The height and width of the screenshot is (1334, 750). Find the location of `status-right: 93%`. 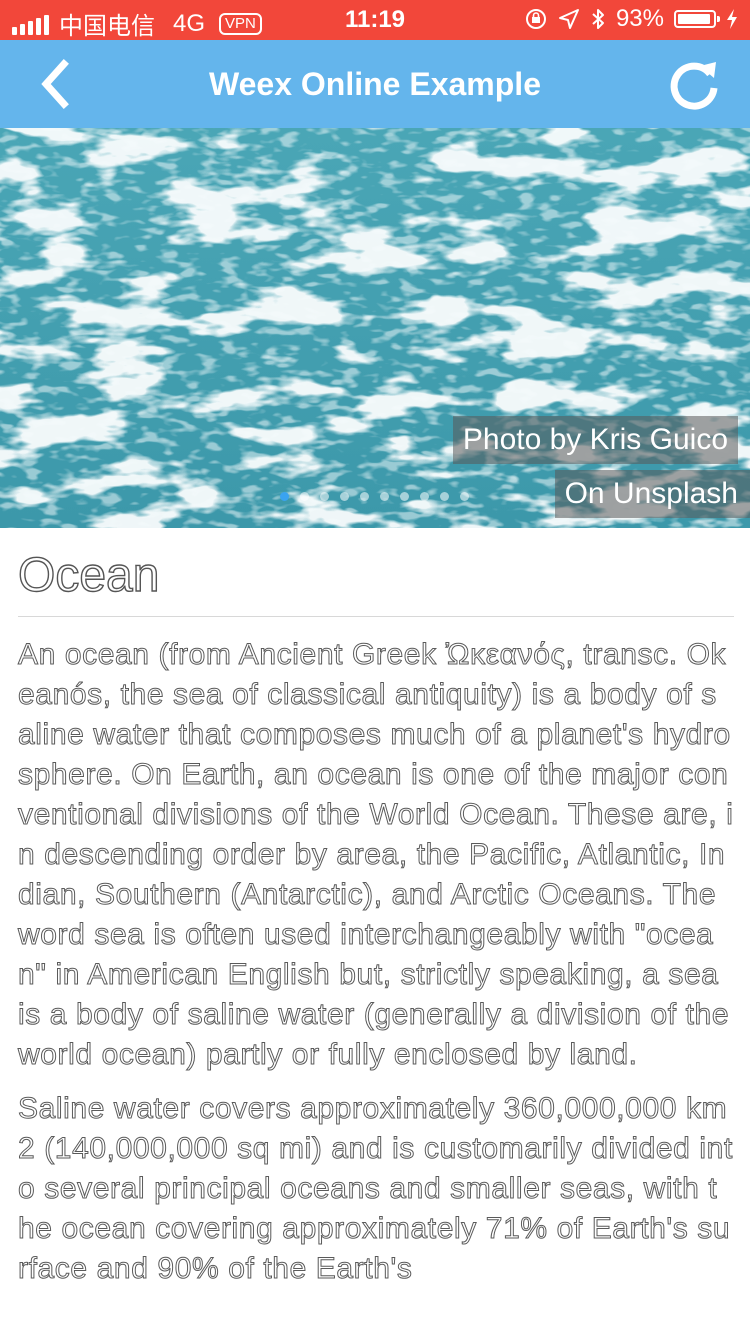

status-right: 93% is located at coordinates (631, 19).